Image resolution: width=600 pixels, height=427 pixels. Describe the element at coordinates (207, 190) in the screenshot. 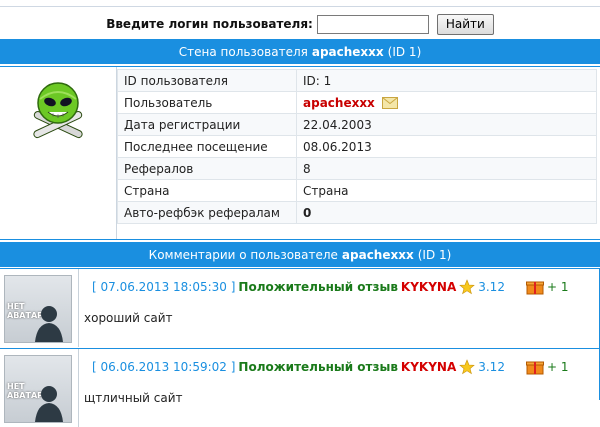

I see `info-key: Страна` at that location.